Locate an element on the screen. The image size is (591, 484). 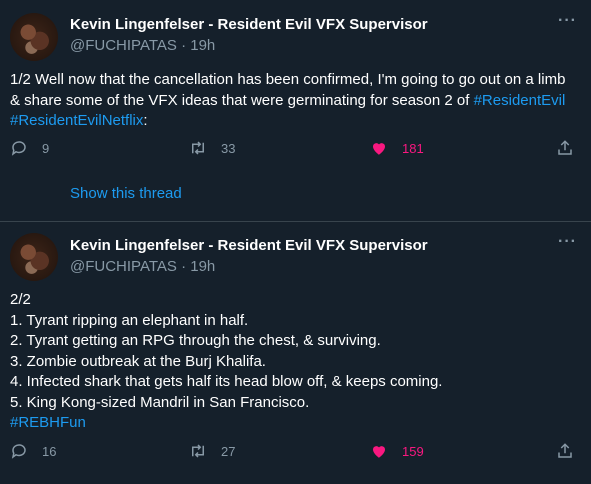
reply-count: 9 is located at coordinates (46, 148).